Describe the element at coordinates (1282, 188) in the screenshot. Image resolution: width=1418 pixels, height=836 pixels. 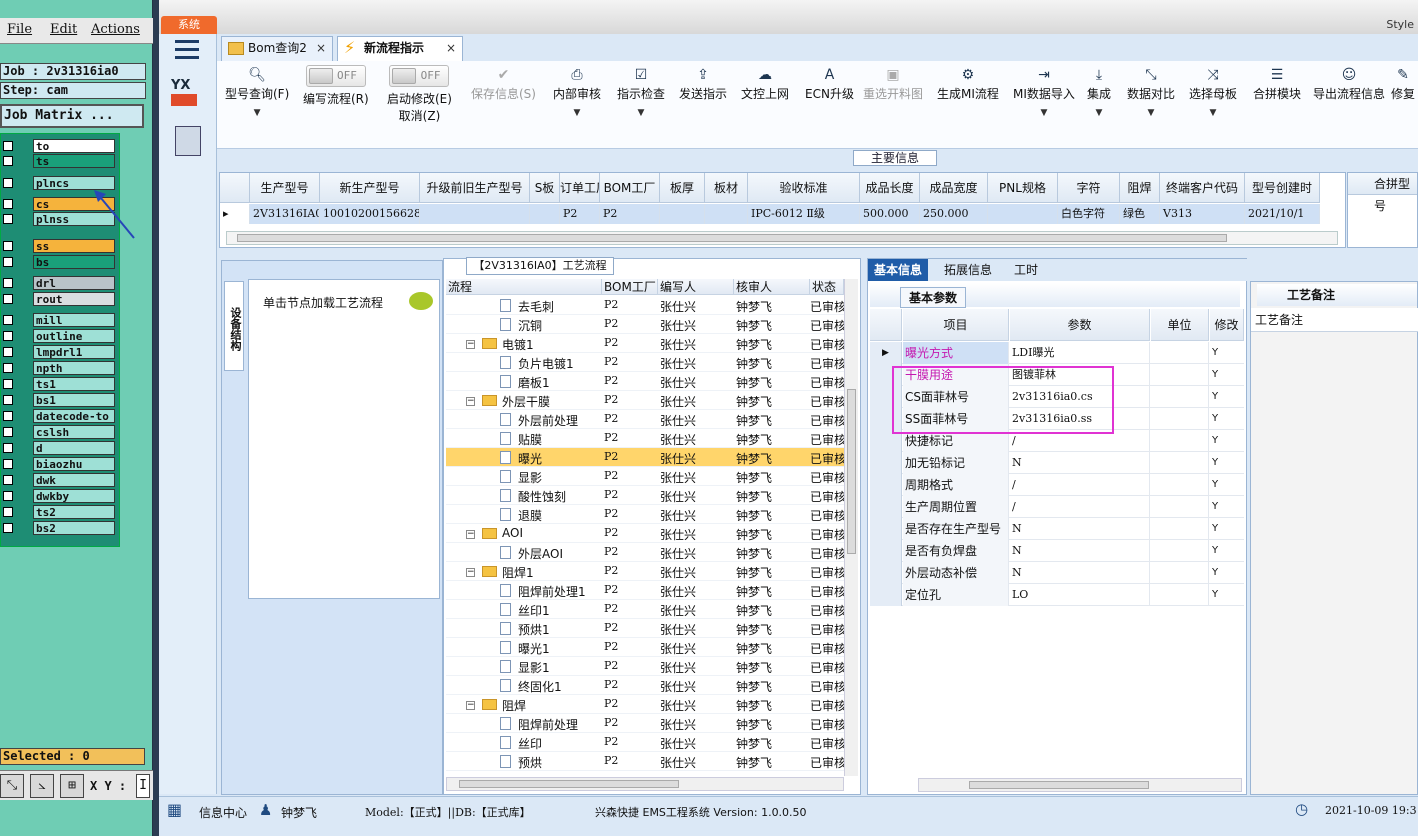
I see `column-header: 型号创建时` at that location.